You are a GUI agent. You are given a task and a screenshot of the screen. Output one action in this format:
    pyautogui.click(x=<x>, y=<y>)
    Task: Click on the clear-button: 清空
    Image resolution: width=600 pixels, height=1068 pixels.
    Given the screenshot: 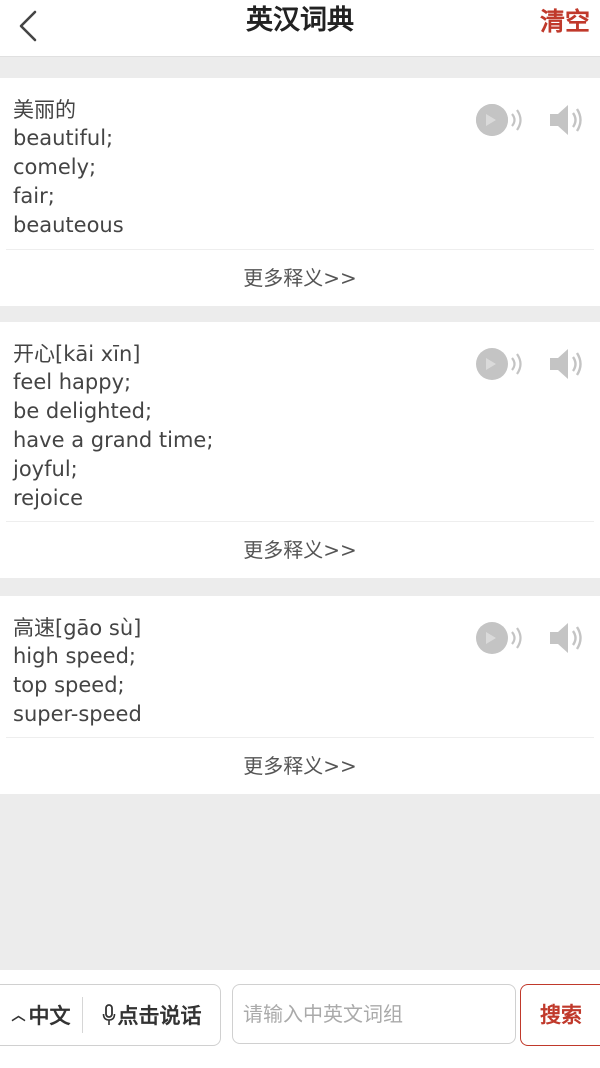 What is the action you would take?
    pyautogui.click(x=565, y=22)
    